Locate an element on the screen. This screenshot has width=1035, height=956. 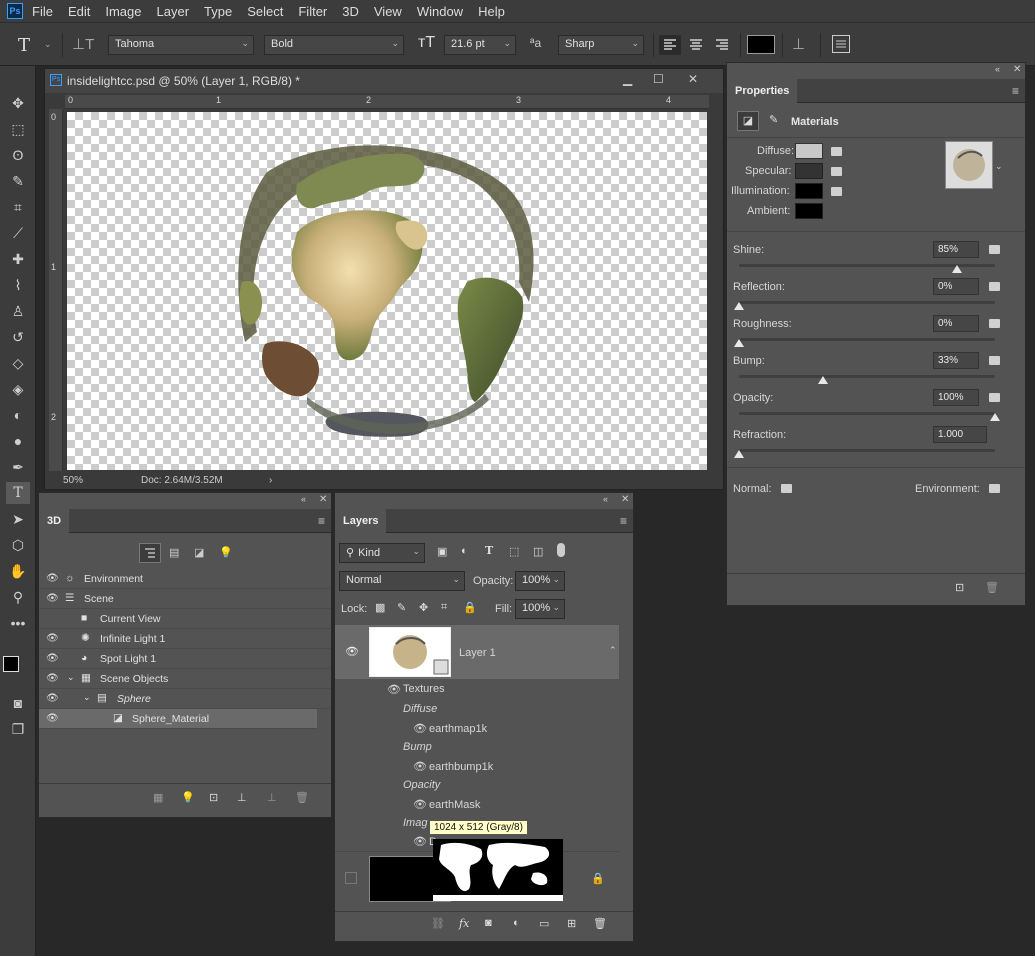
marquee-tool-icon: ⬚ is located at coordinates (18, 129).